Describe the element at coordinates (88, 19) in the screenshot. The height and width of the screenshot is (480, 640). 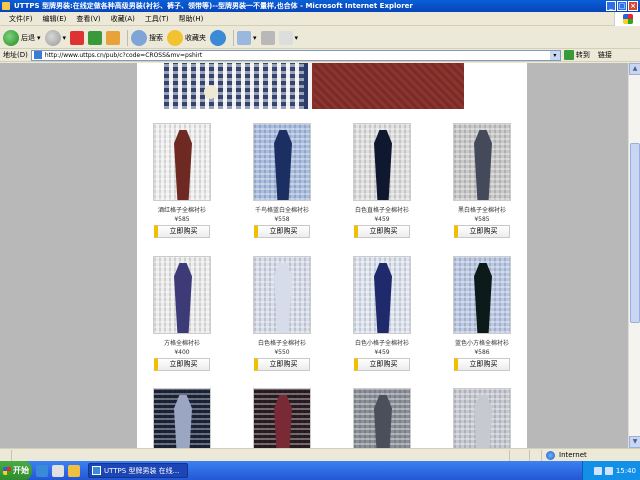
I see `menu-view: 查看(V)` at that location.